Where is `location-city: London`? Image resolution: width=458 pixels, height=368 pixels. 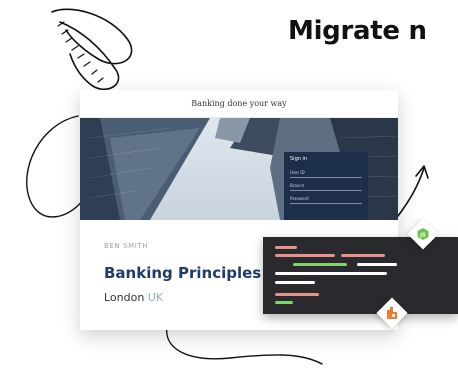
location-city: London is located at coordinates (124, 297).